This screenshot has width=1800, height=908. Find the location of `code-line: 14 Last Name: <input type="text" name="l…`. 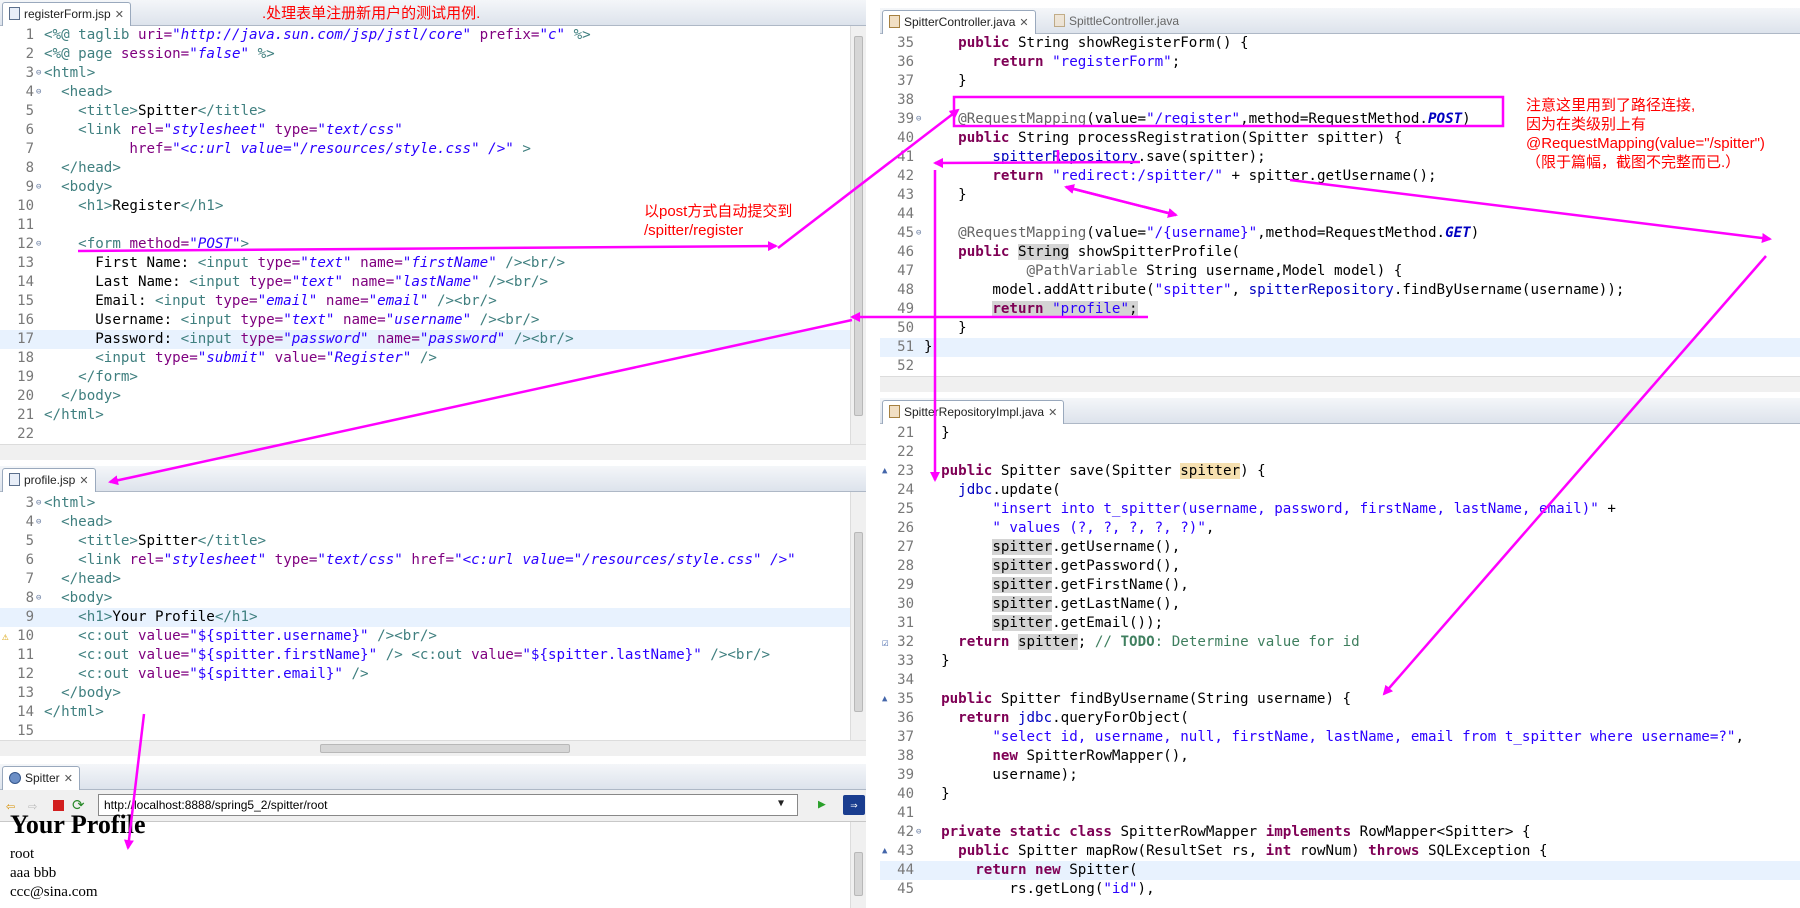

code-line: 14 Last Name: <input type="text" name="l… is located at coordinates (425, 282).